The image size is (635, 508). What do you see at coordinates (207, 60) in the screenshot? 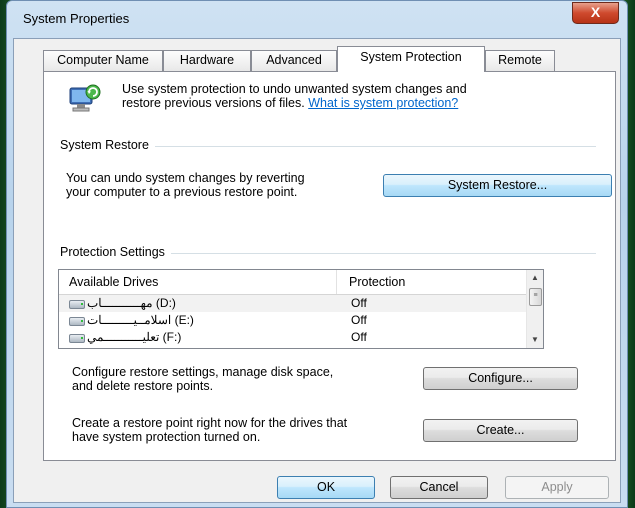
I see `tab-hardware: Hardware` at bounding box center [207, 60].